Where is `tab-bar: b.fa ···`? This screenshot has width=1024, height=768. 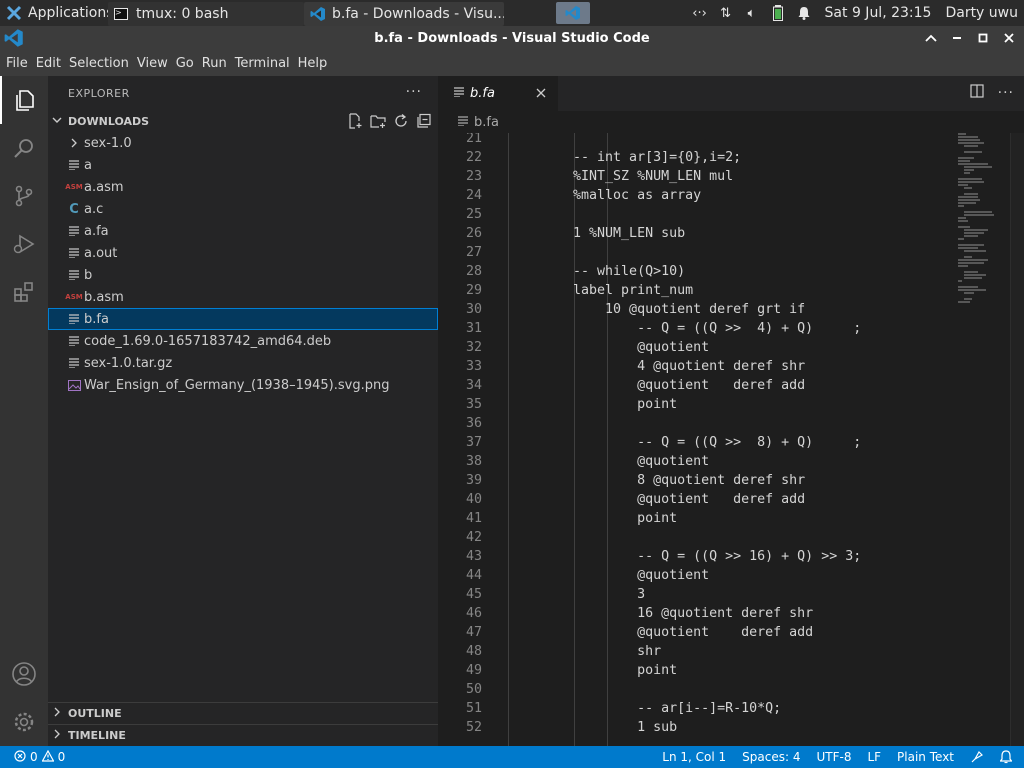
tab-bar: b.fa ··· is located at coordinates (731, 93).